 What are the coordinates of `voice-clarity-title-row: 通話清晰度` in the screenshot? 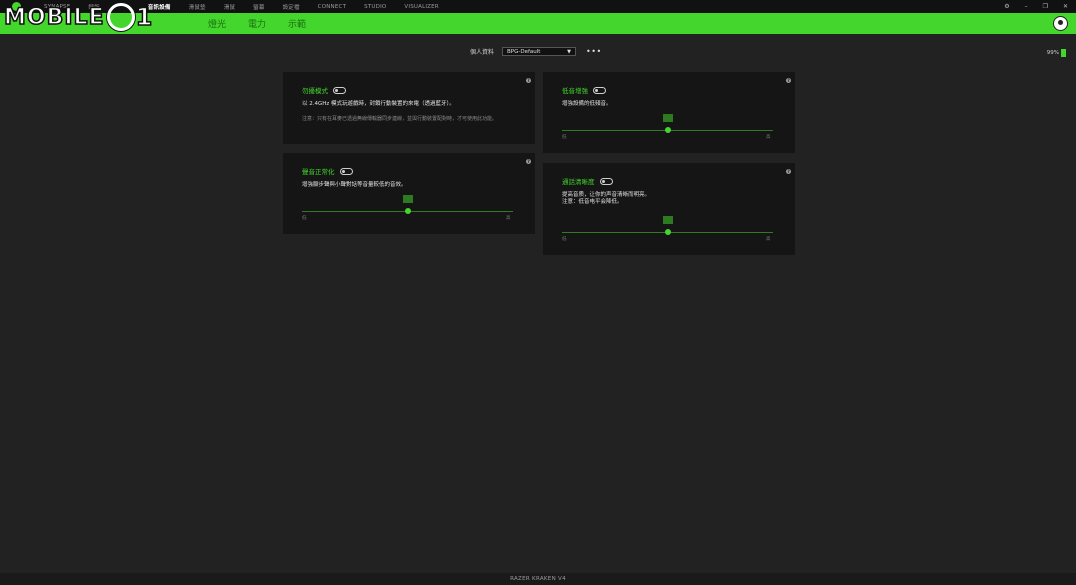 It's located at (587, 181).